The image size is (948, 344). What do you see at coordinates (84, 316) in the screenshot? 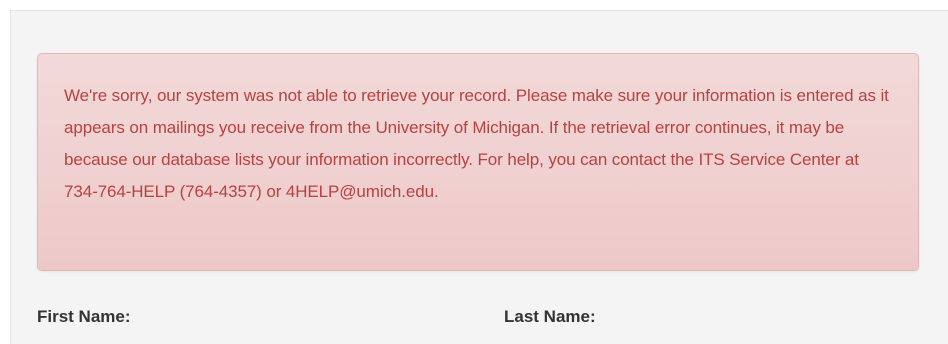
I see `first-name-label: First Name:` at bounding box center [84, 316].